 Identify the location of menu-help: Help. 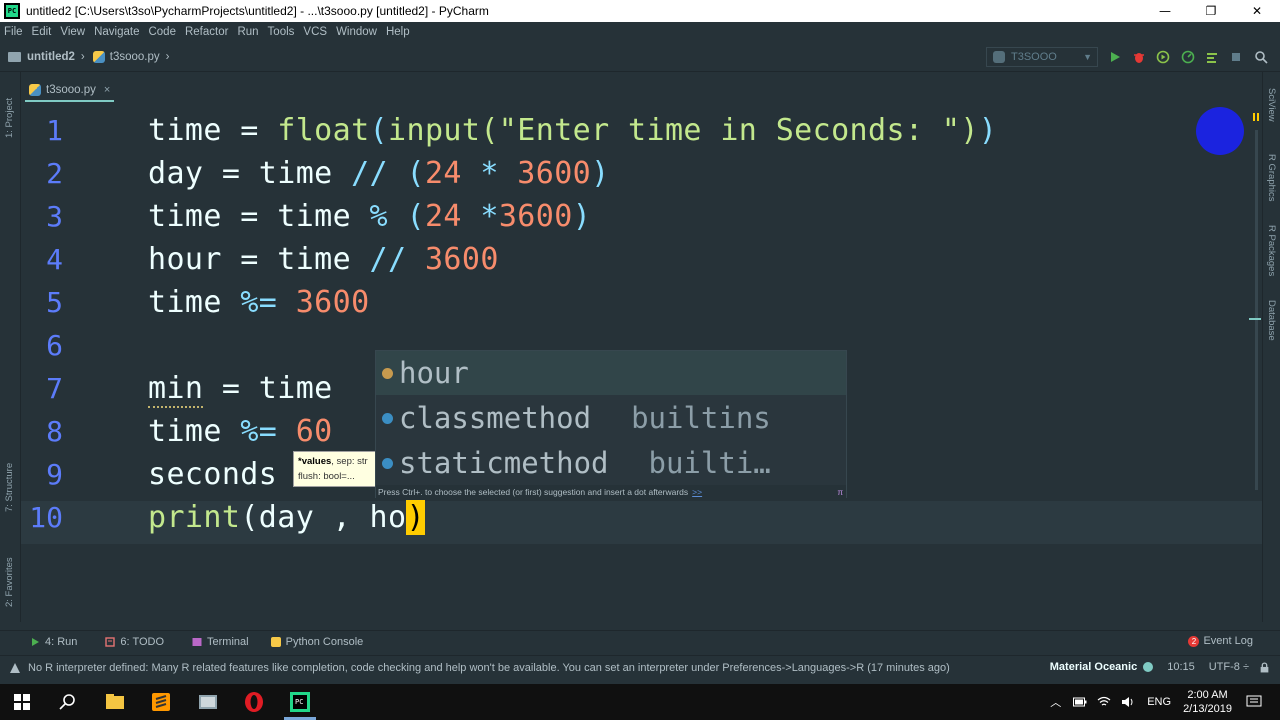
(398, 32).